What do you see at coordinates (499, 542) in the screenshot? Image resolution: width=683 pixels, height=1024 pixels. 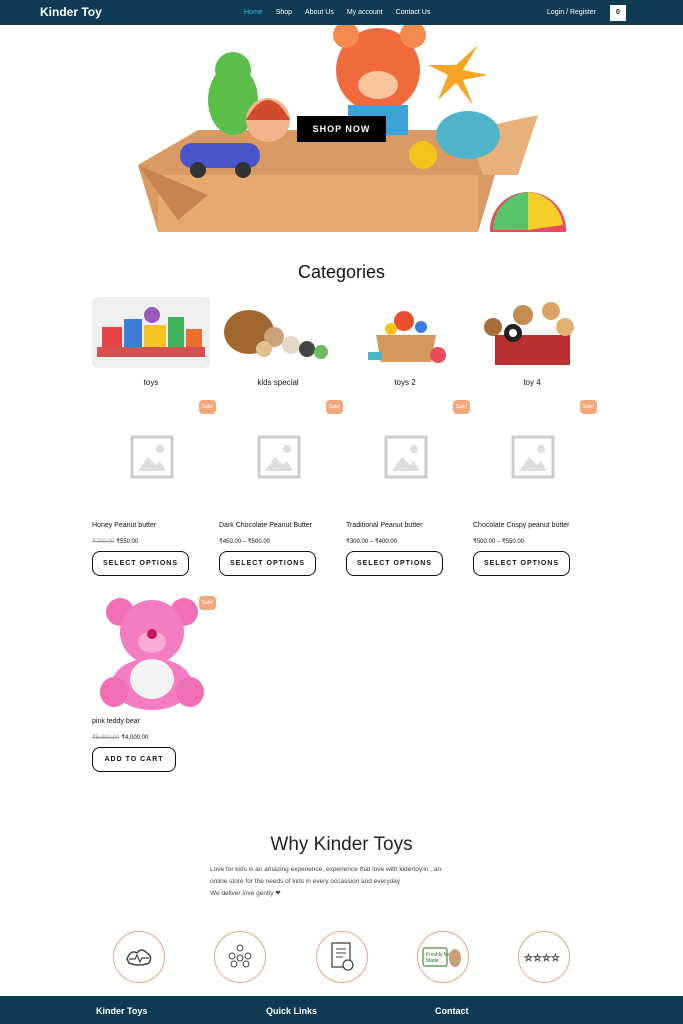 I see `product-price: ₹500.00 – ₹550.00` at bounding box center [499, 542].